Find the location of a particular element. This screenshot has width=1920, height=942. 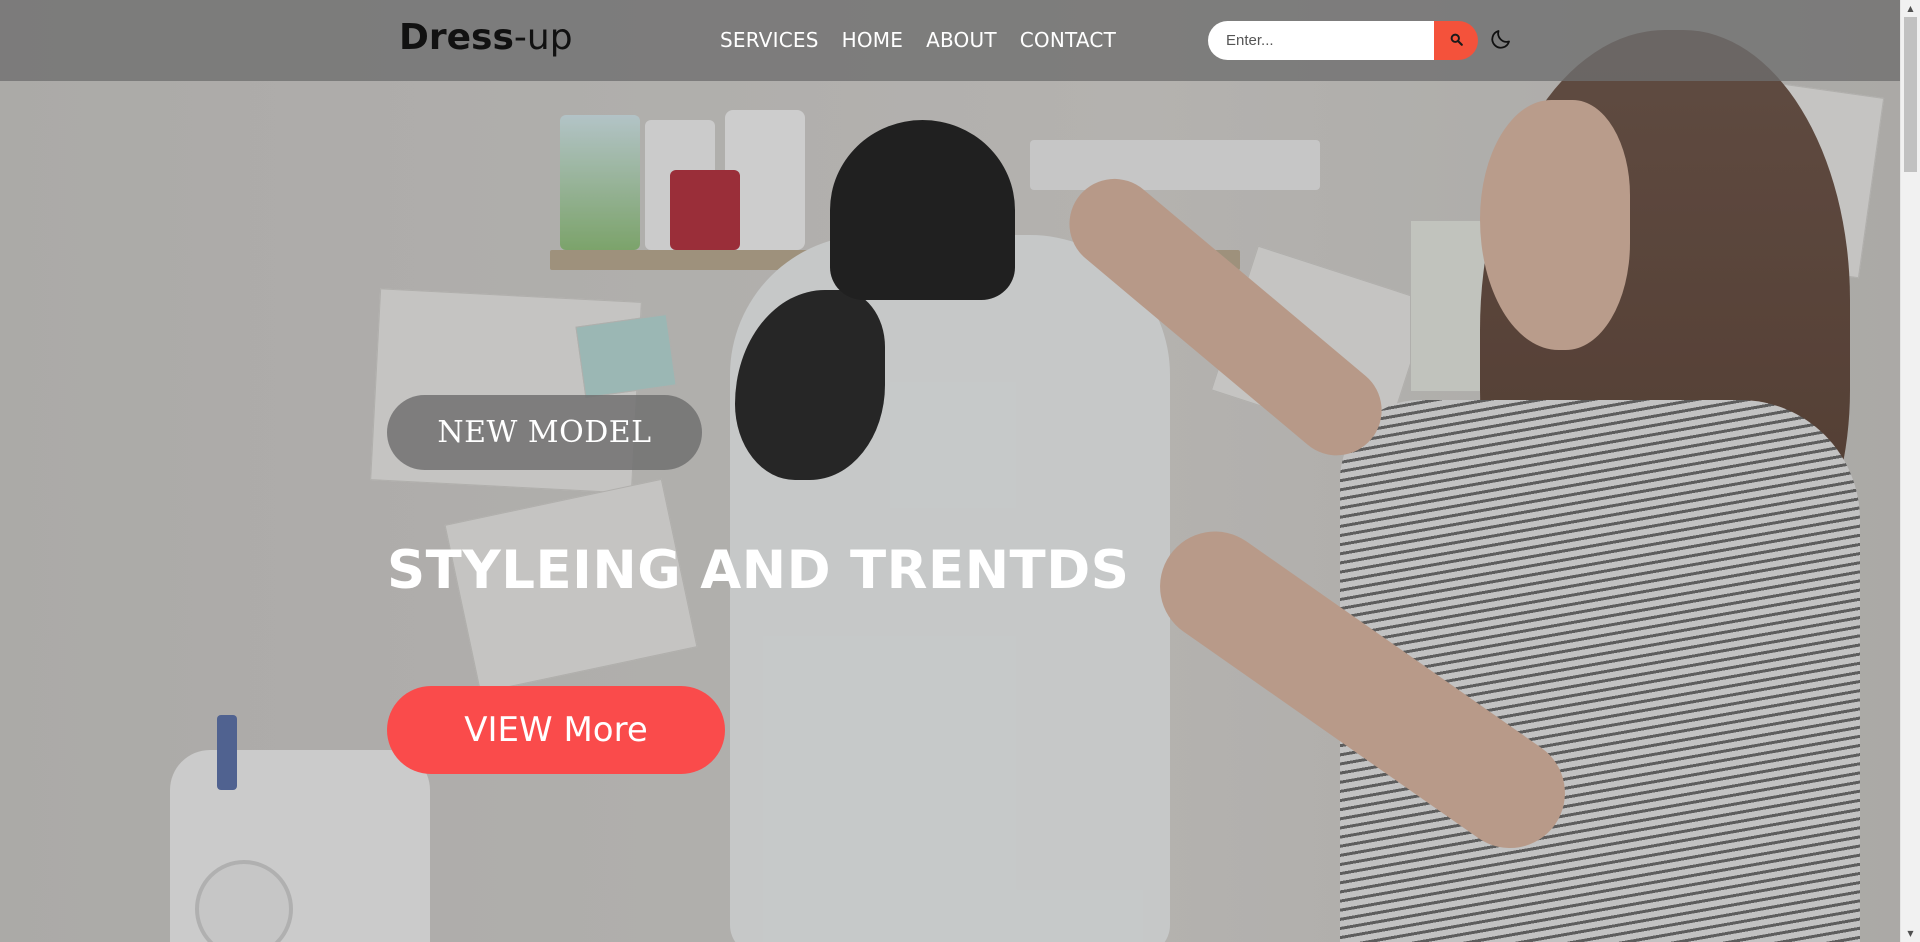

search-icon is located at coordinates (1456, 41).